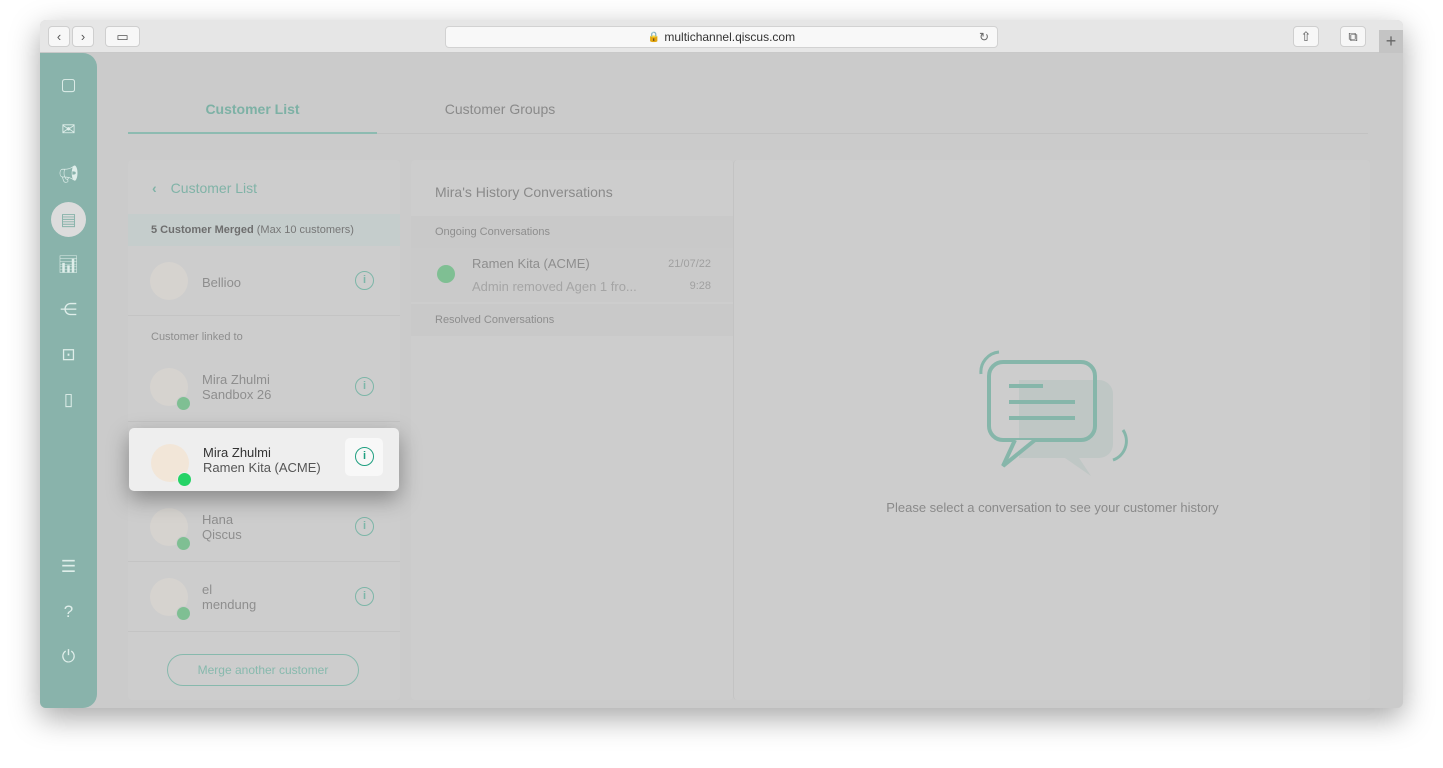  Describe the element at coordinates (229, 604) in the screenshot. I see `channel-name: mendung` at that location.